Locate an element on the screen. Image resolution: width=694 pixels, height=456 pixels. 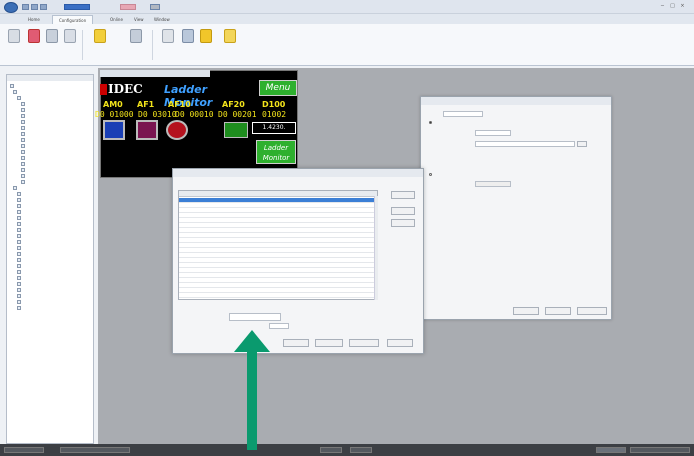
monitor-button is located at coordinates (168, 43).